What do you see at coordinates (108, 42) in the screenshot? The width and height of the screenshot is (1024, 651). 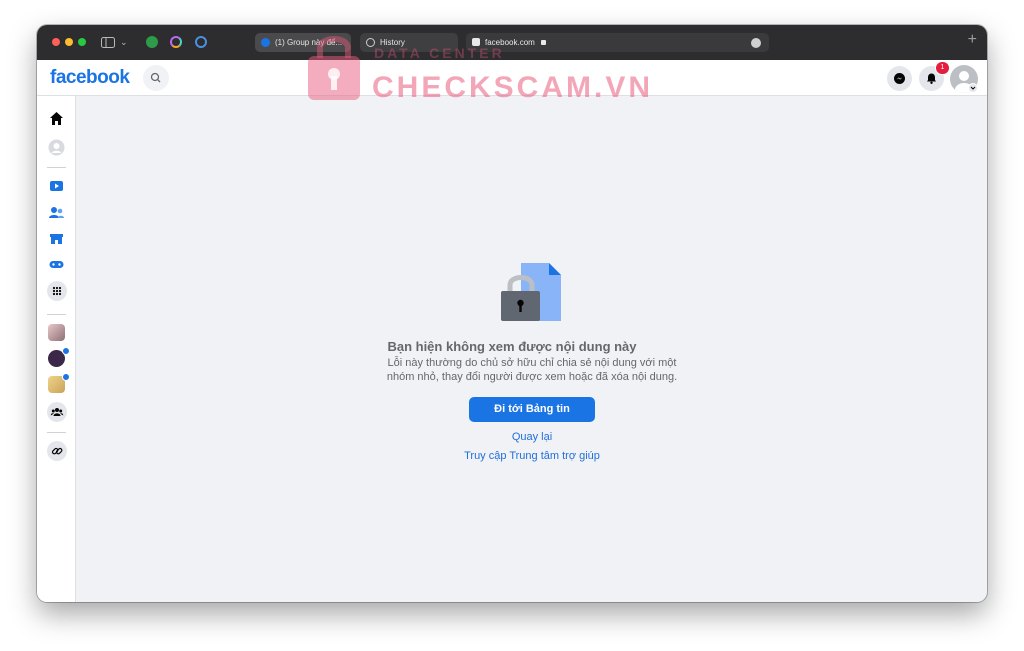 I see `sidebar-toggle-icon` at bounding box center [108, 42].